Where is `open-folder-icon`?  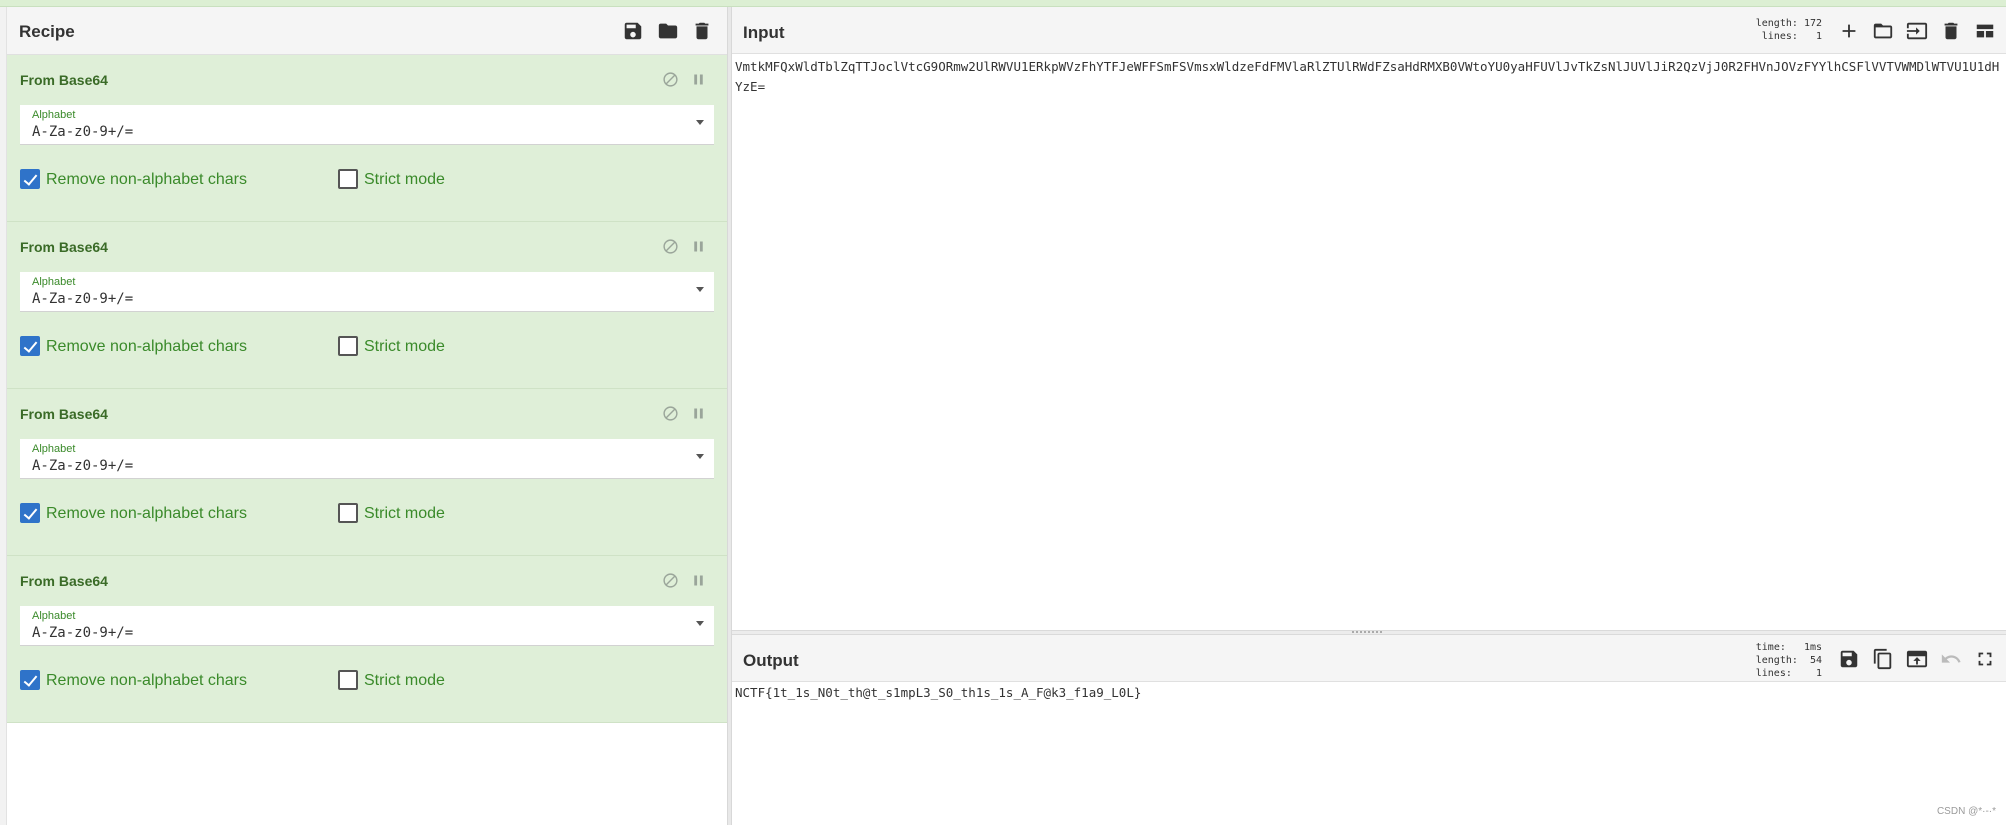 open-folder-icon is located at coordinates (1883, 31).